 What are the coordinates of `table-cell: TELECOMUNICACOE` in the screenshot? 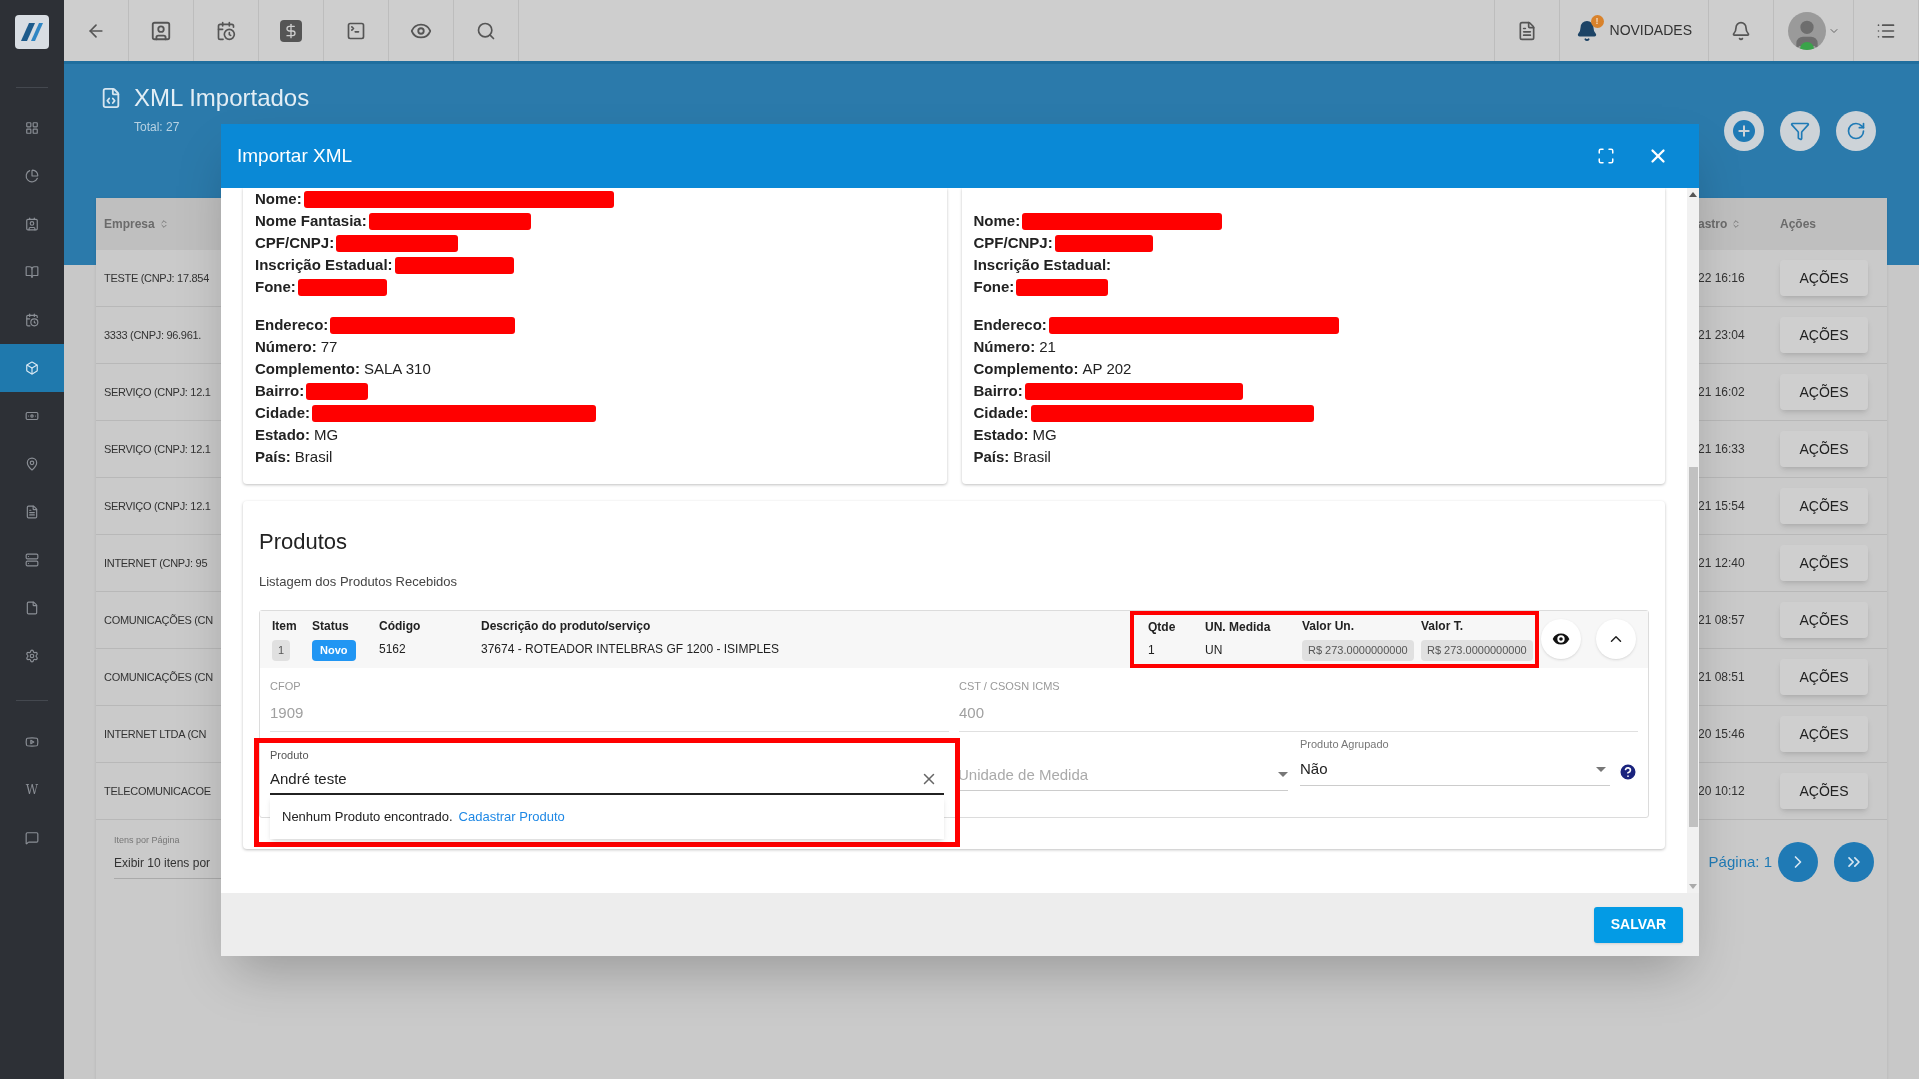 It's located at (157, 791).